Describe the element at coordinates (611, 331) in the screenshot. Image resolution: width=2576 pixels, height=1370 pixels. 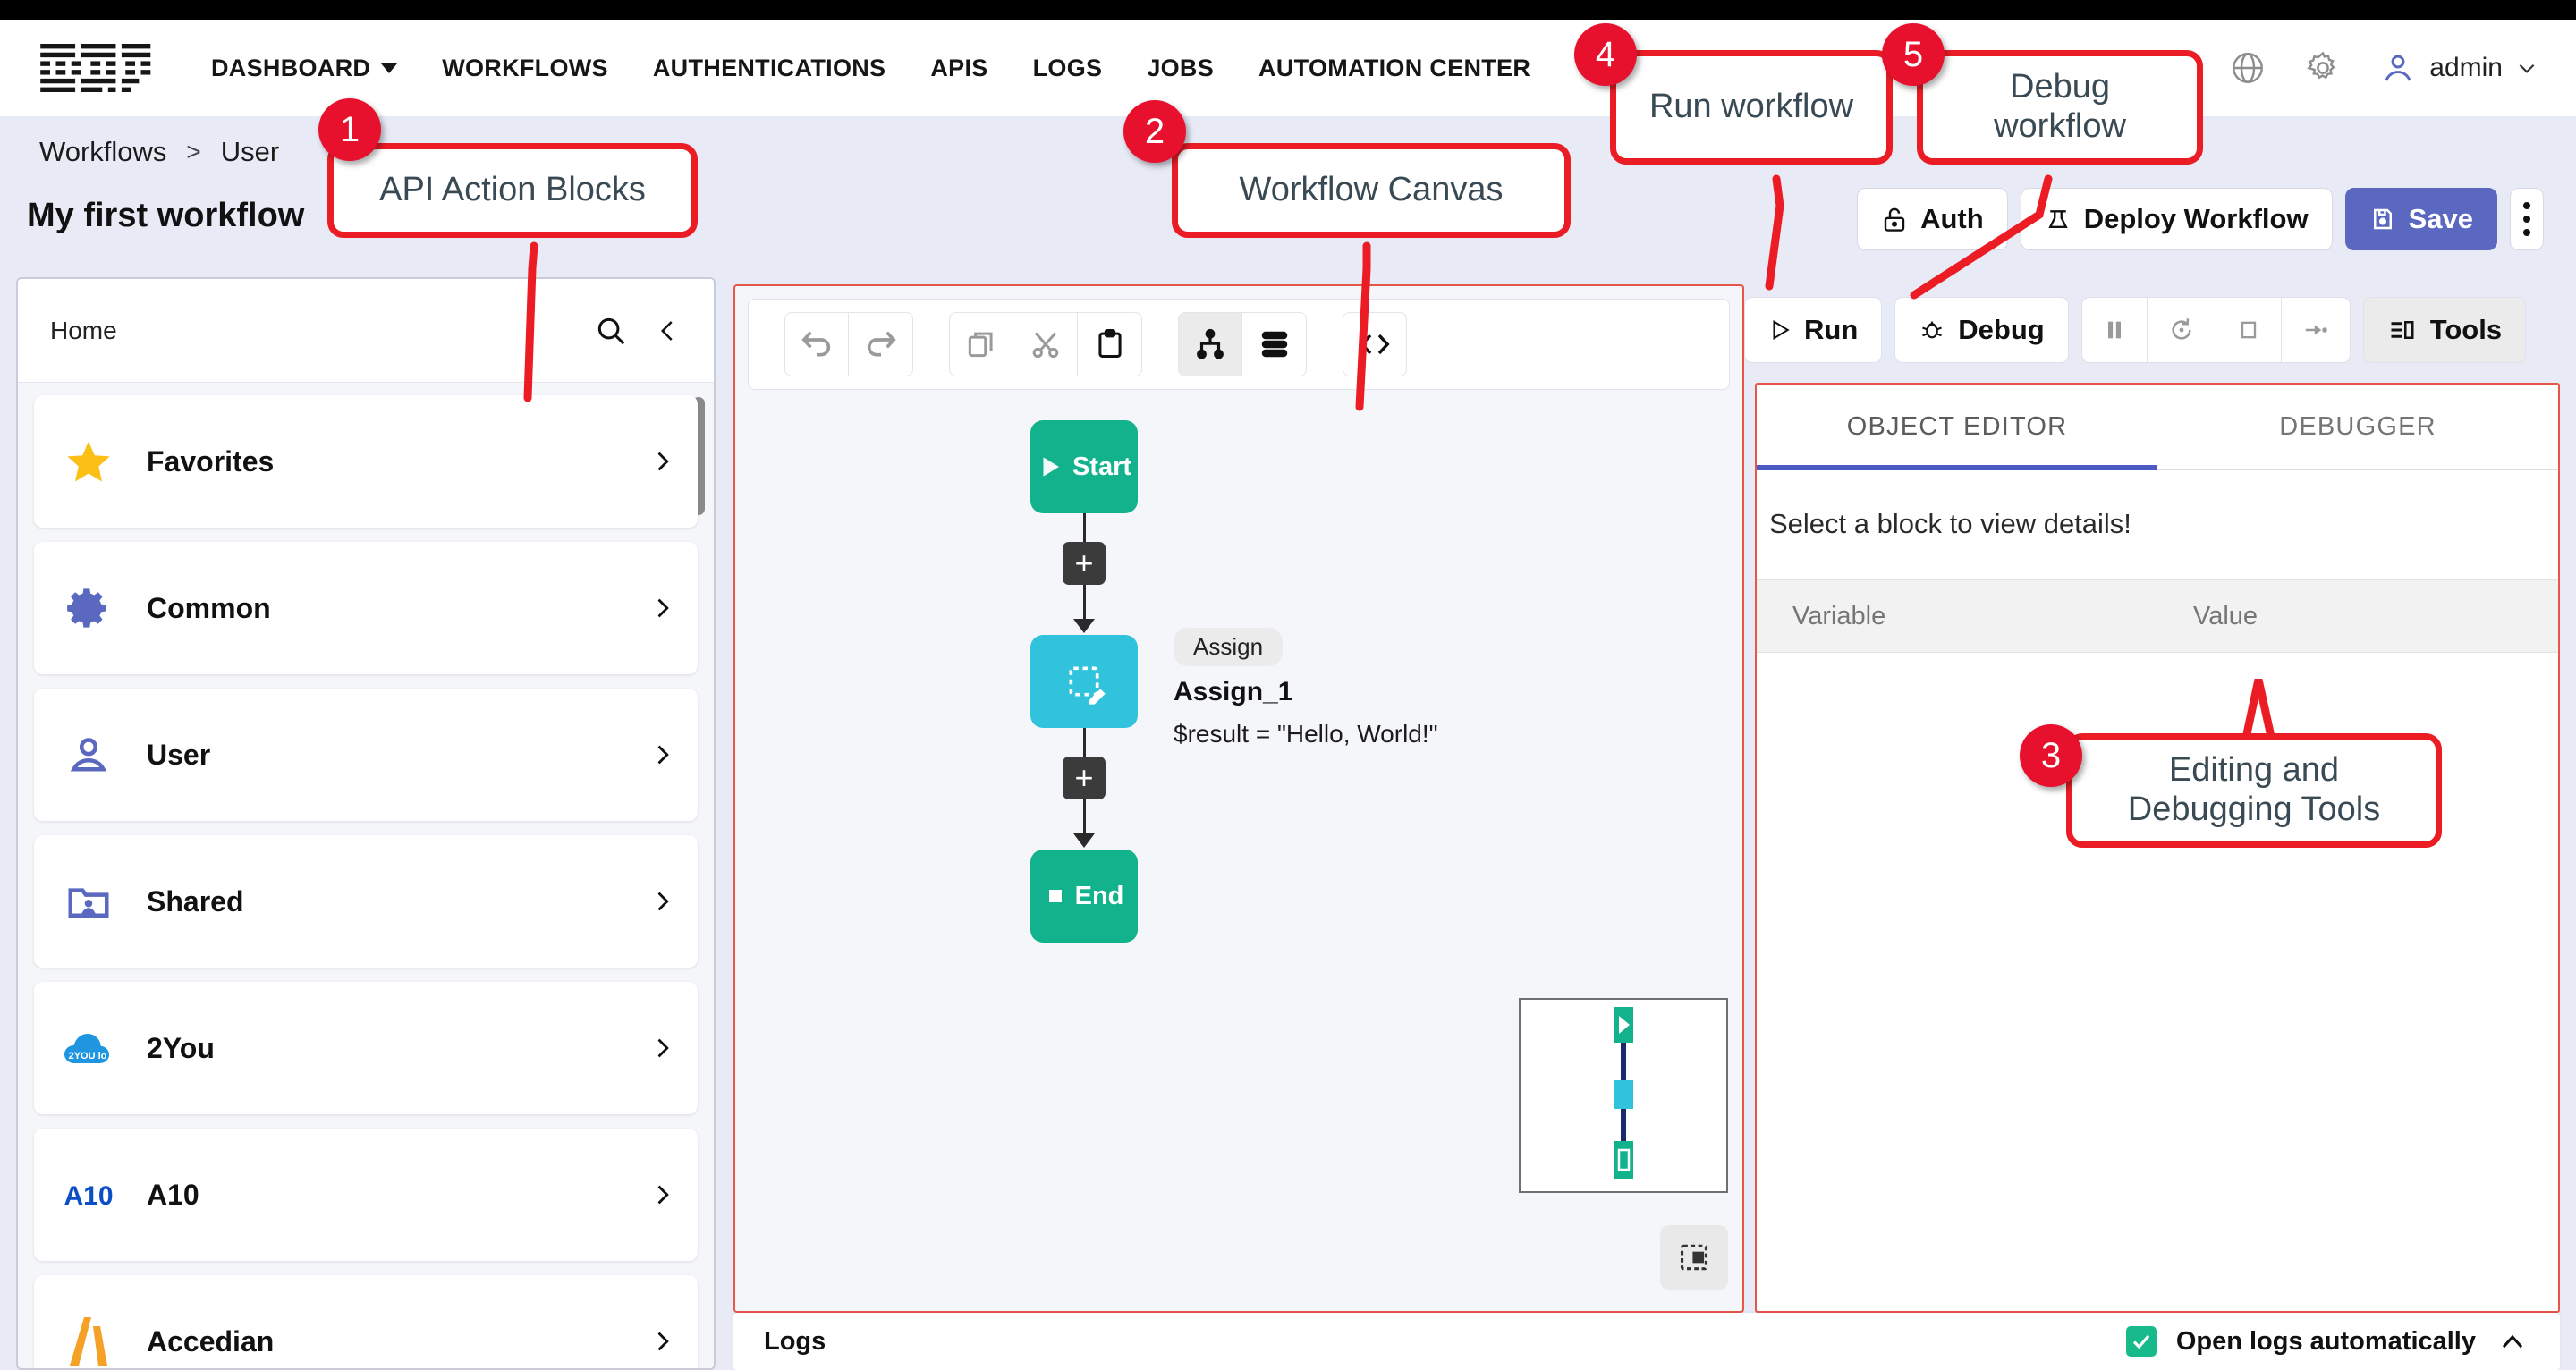
I see `search-icon` at that location.